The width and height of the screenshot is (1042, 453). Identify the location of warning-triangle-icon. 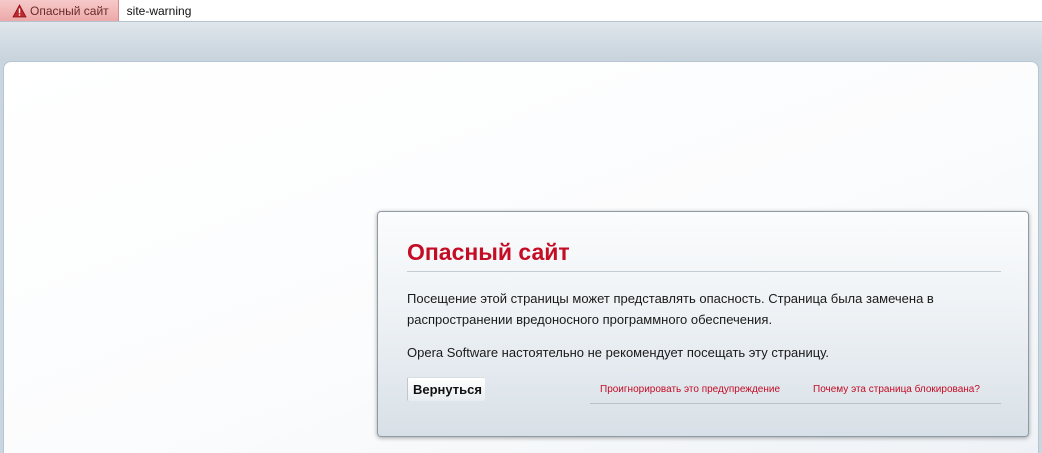
(19, 10).